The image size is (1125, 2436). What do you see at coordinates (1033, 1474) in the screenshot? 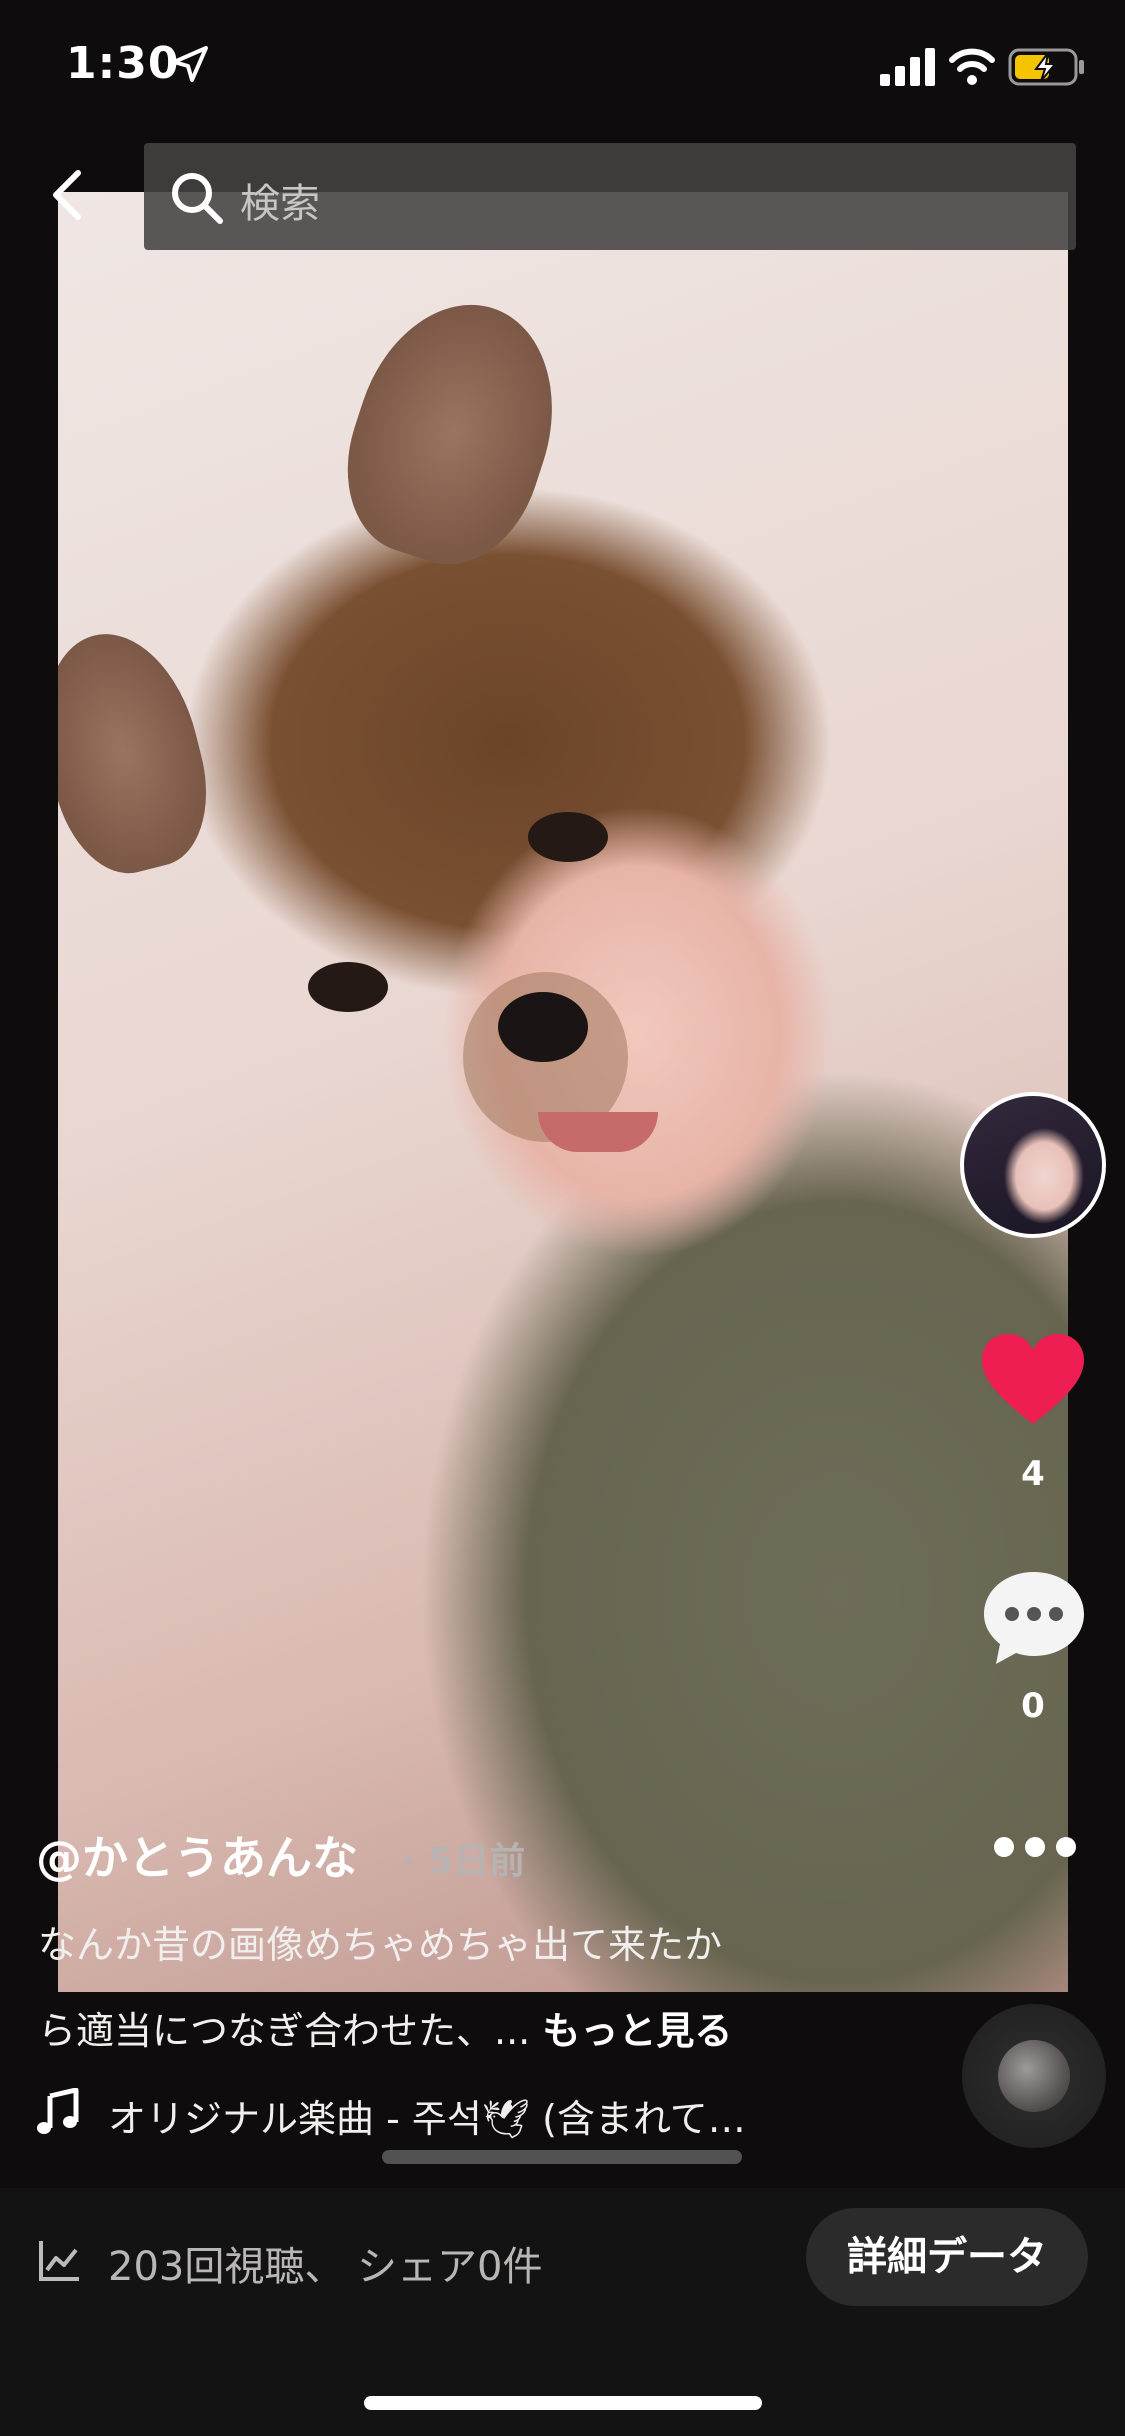
I see `like-count: 4` at bounding box center [1033, 1474].